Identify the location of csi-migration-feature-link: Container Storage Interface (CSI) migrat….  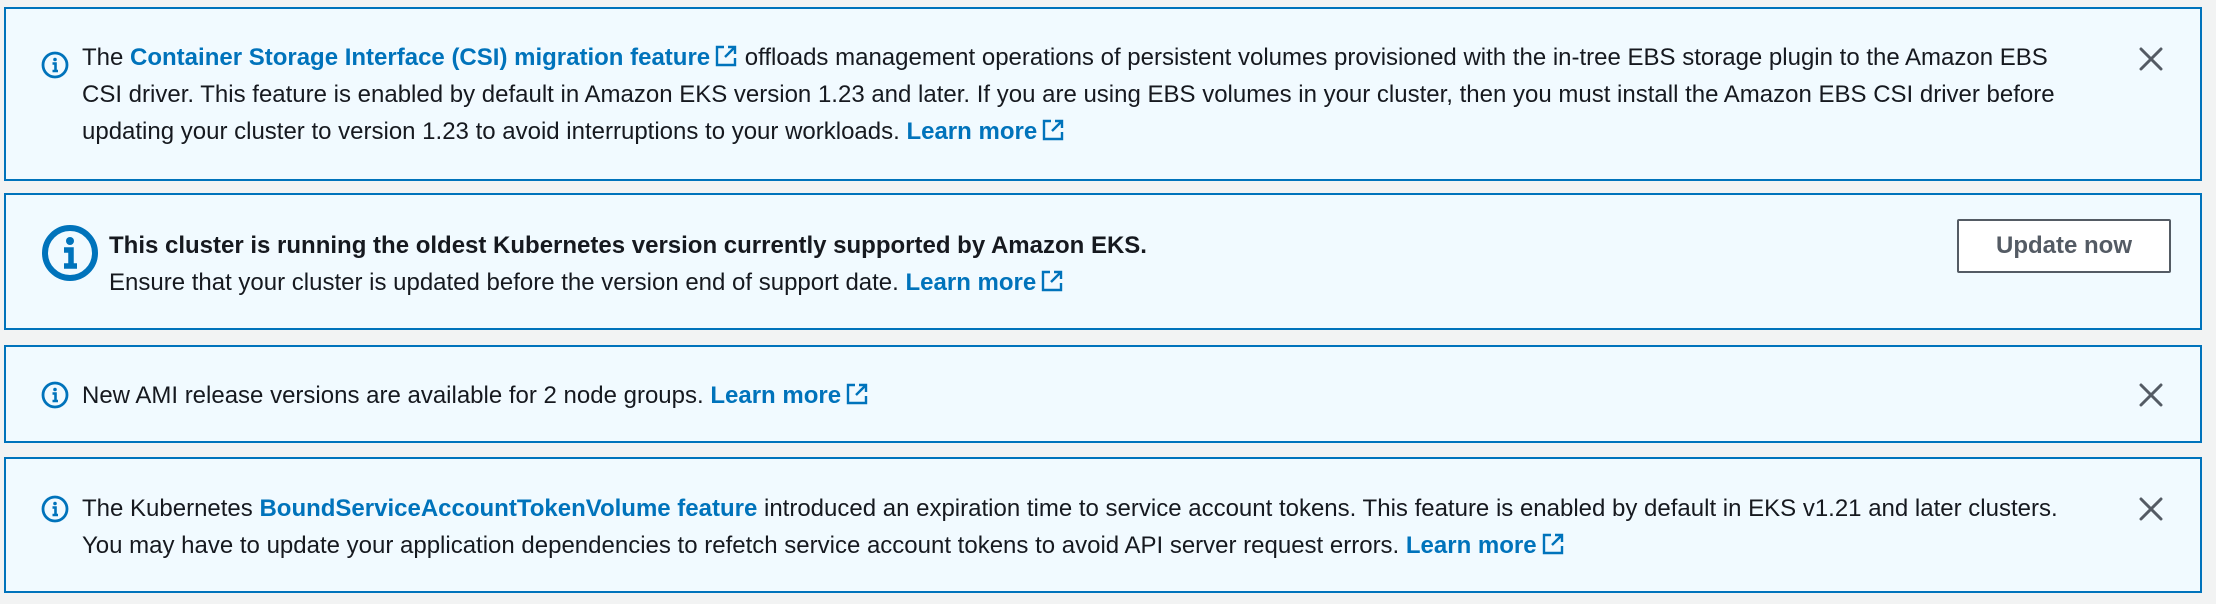
(420, 57).